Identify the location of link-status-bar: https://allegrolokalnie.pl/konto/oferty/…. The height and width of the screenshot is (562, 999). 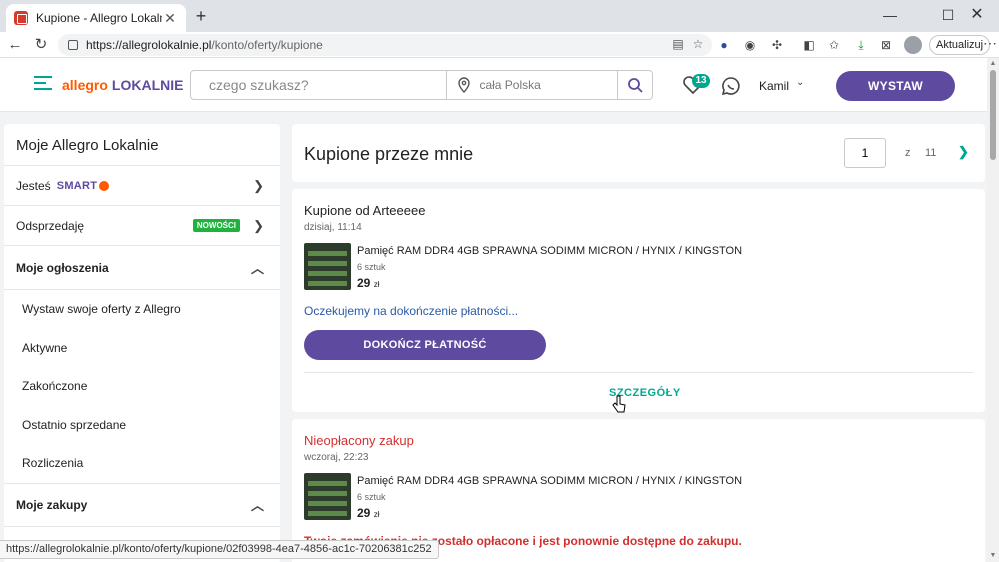
(219, 549).